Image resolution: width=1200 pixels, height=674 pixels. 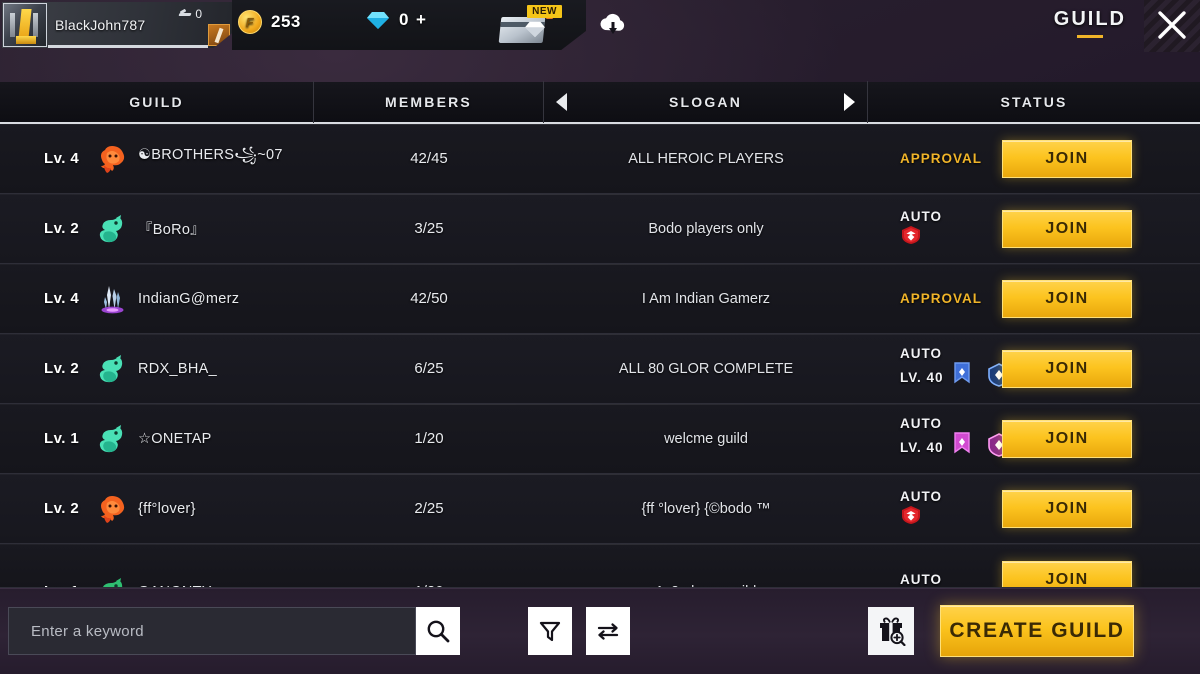 I want to click on dragon-emblem-green-icon, so click(x=113, y=581).